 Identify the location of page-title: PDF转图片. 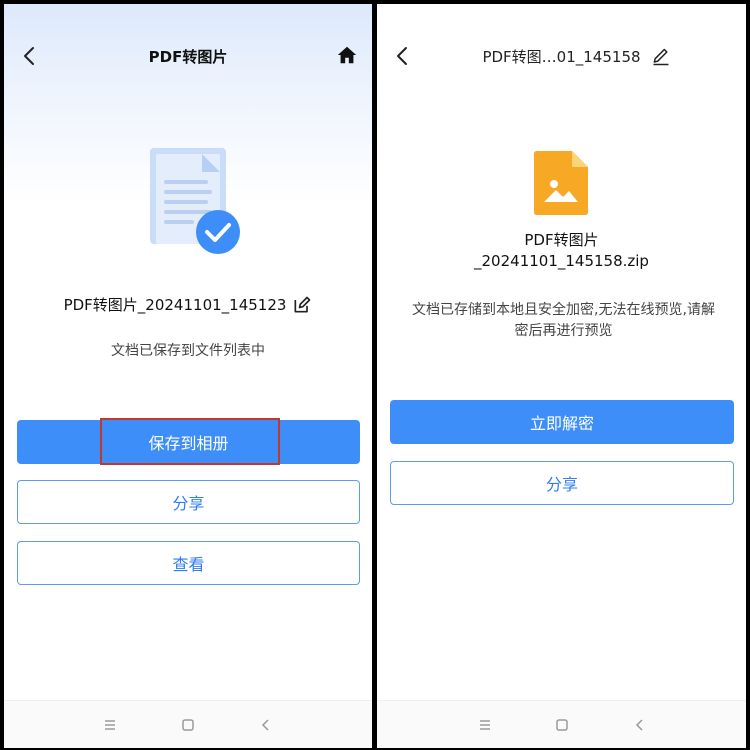
(188, 57).